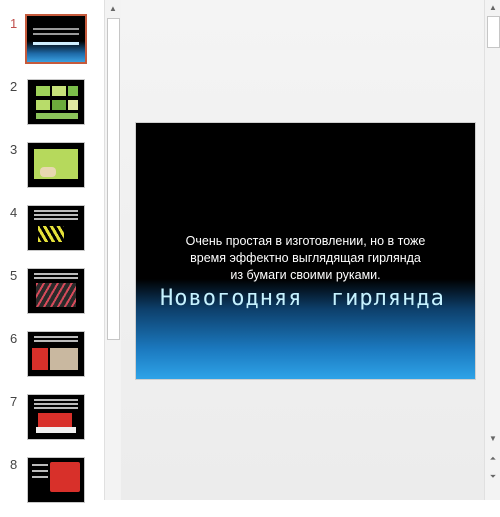 Image resolution: width=500 pixels, height=517 pixels. What do you see at coordinates (14, 212) in the screenshot?
I see `slide-number: 4` at bounding box center [14, 212].